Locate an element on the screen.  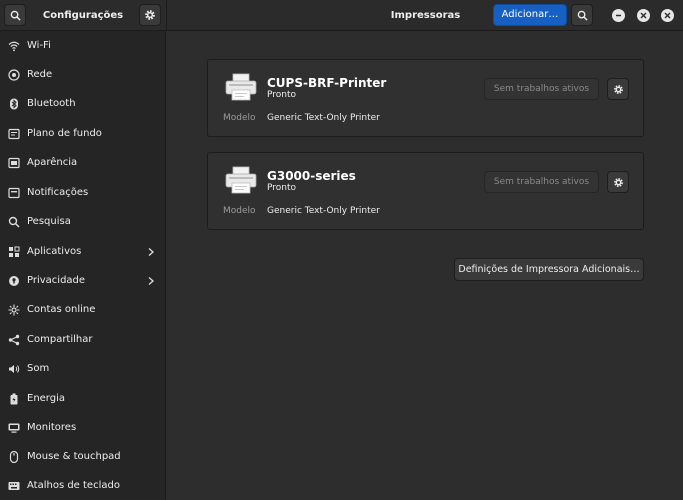
sidebar-item-label: Contas online is located at coordinates (61, 309).